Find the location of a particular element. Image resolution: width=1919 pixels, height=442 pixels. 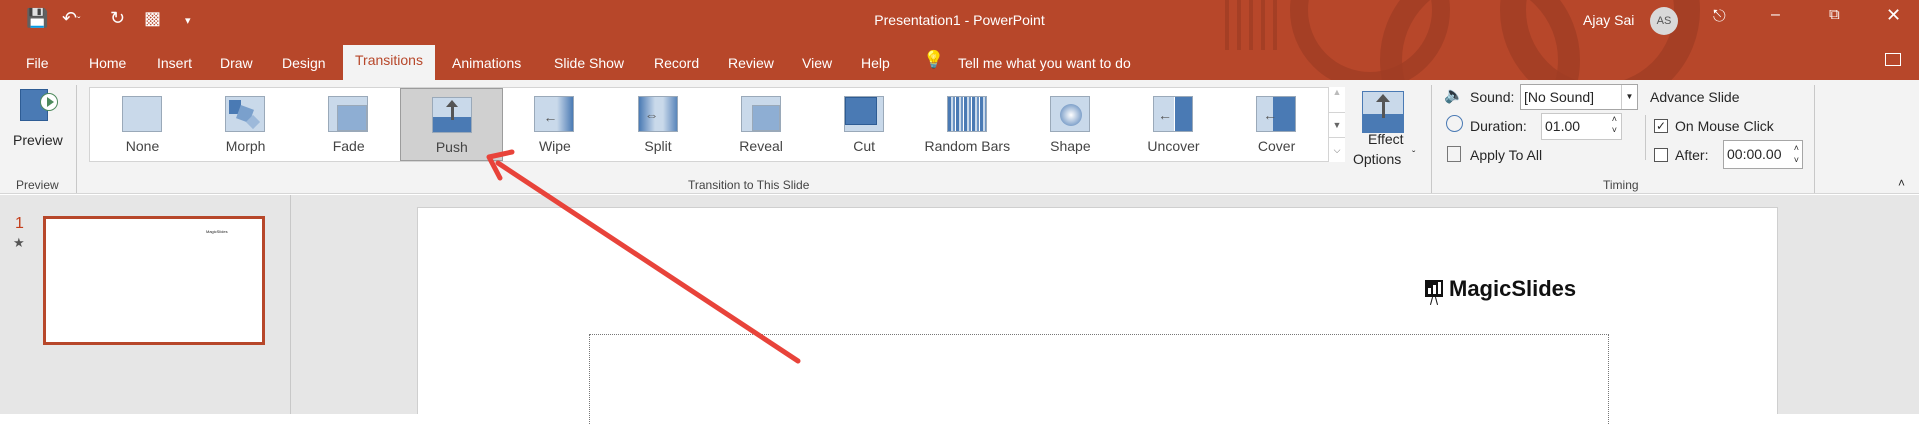

annotation-arrow is located at coordinates (643, 256).